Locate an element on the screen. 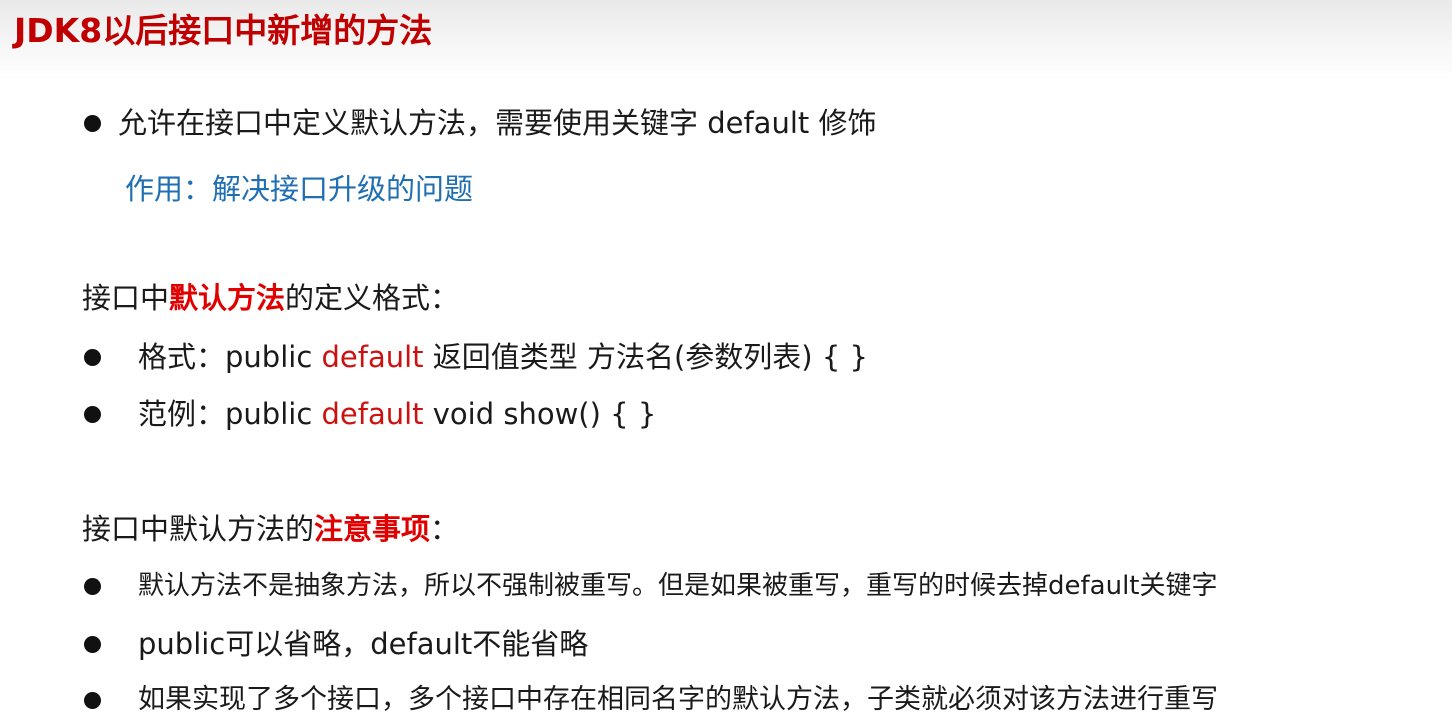  notes-heading-prefix: 接口中默认方法的 is located at coordinates (198, 529).